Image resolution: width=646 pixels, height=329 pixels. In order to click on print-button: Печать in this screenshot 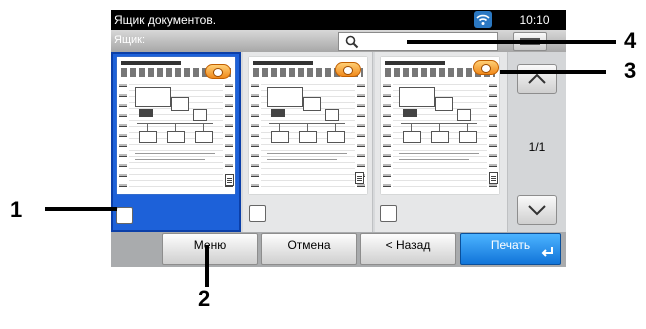, I will do `click(510, 249)`.